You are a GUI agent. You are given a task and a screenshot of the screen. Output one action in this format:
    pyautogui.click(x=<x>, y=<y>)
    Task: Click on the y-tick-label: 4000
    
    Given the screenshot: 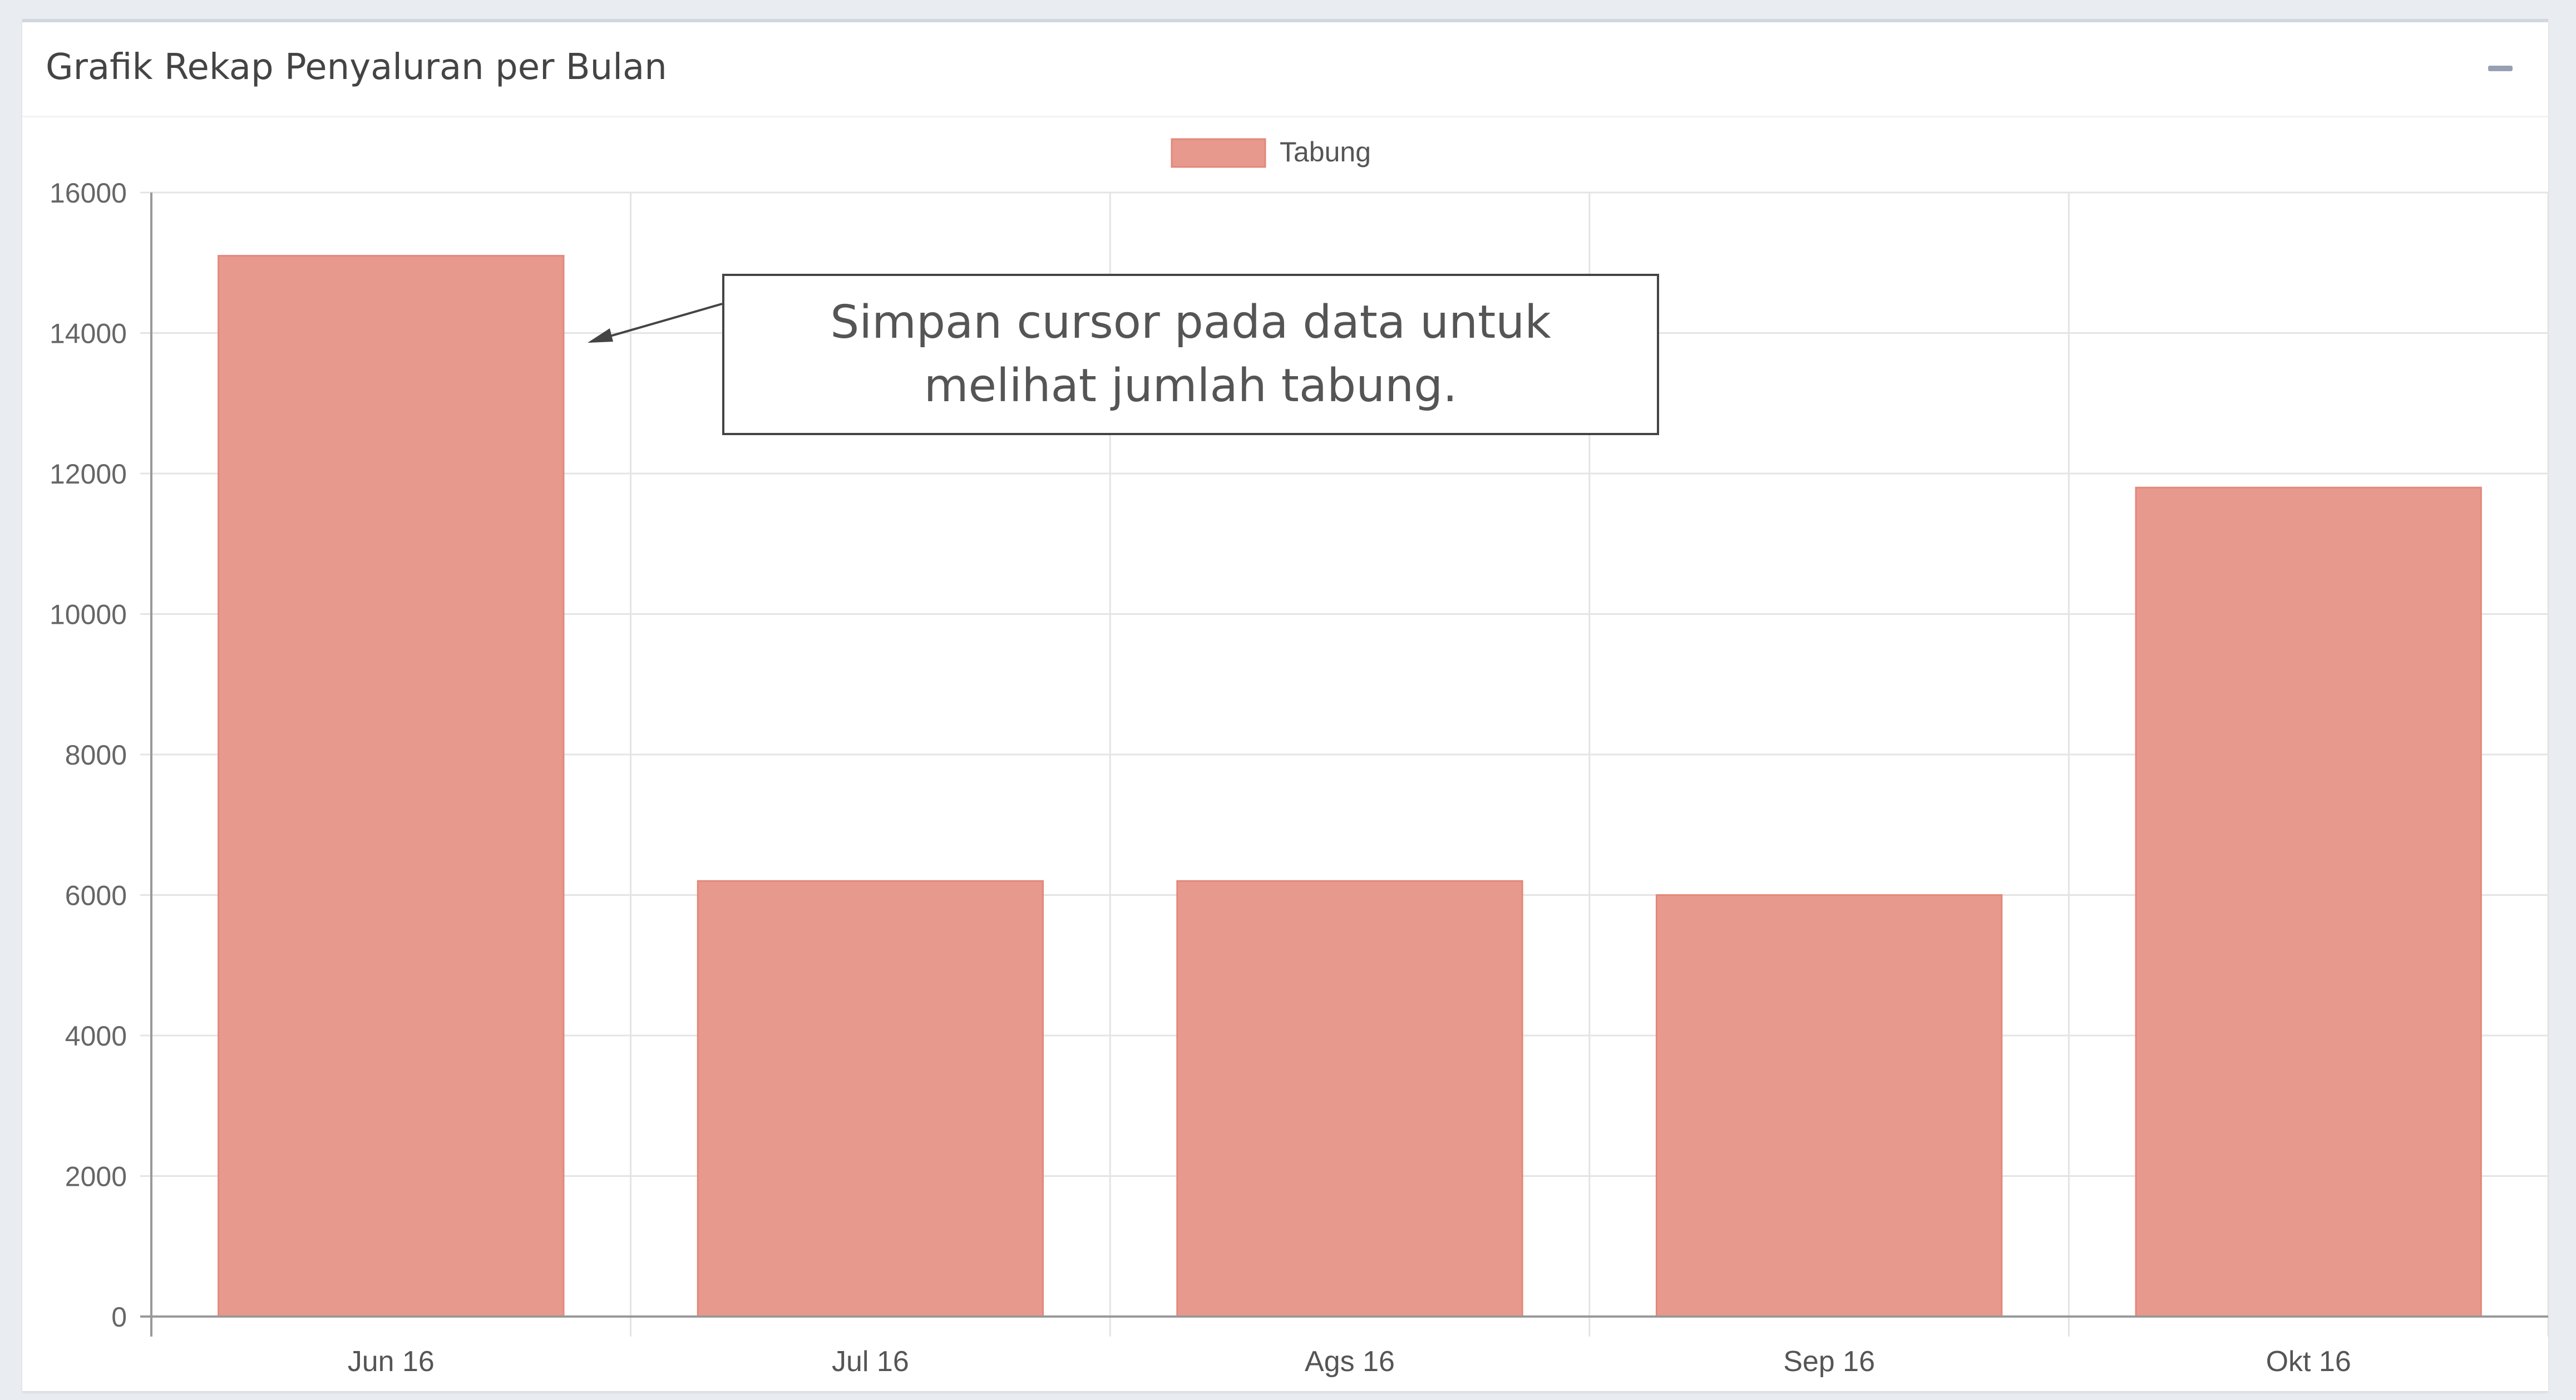 What is the action you would take?
    pyautogui.click(x=96, y=1036)
    